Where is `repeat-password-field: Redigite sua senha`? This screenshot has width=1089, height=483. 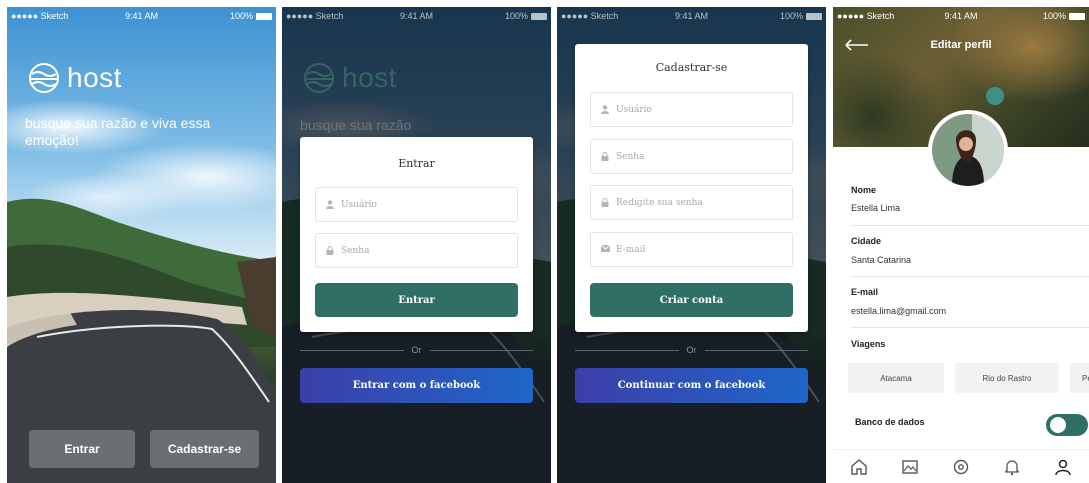
repeat-password-field: Redigite sua senha is located at coordinates (691, 202).